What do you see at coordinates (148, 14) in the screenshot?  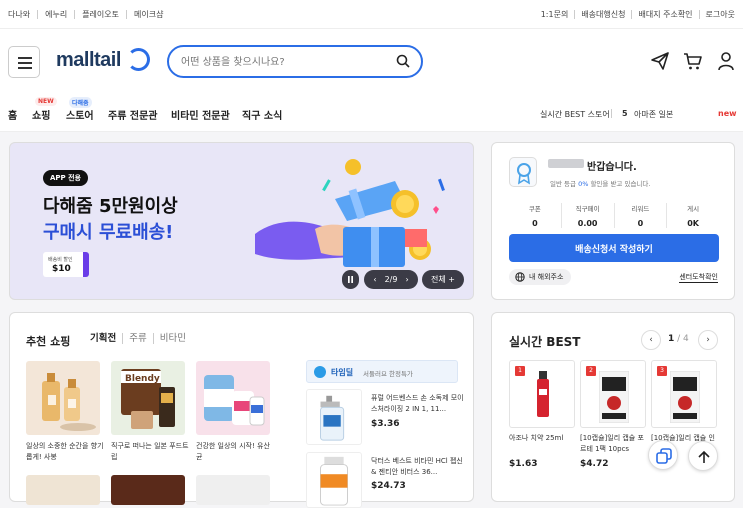 I see `partner-link-makeshop: 메이크샵` at bounding box center [148, 14].